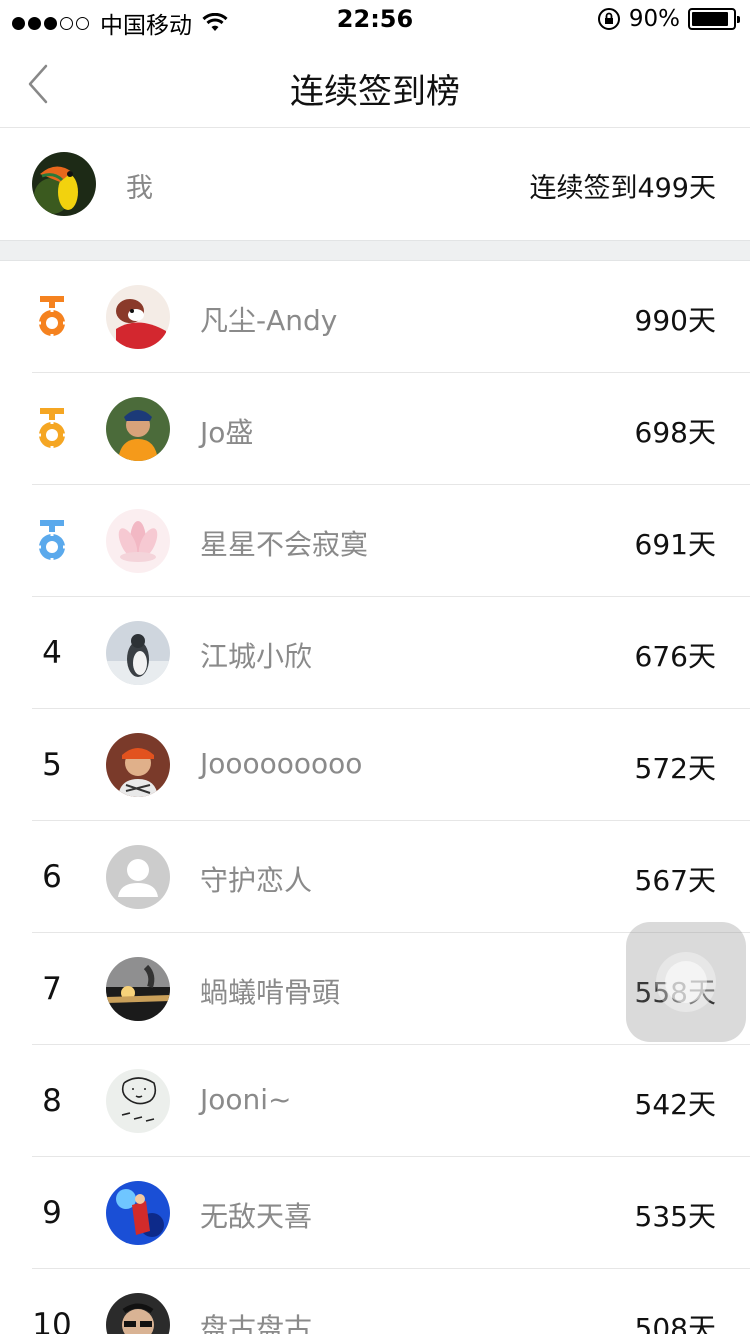 The width and height of the screenshot is (750, 1334). Describe the element at coordinates (675, 1323) in the screenshot. I see `streak-days: 508天` at that location.